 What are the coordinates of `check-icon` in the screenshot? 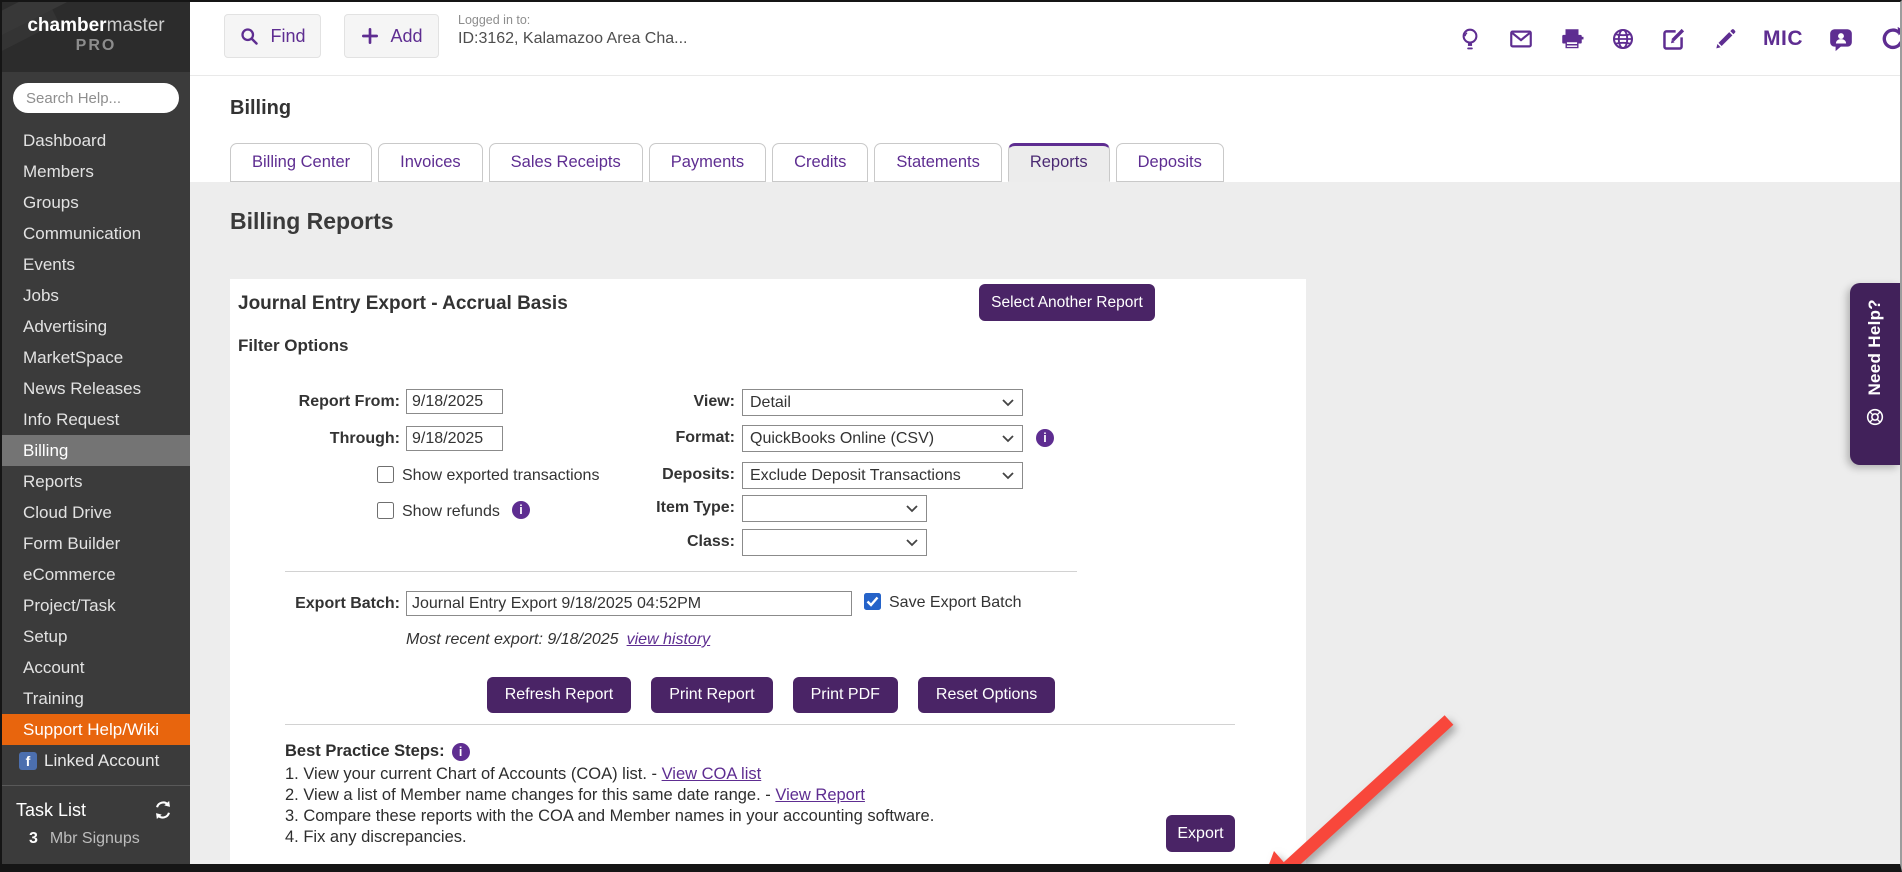 It's located at (872, 601).